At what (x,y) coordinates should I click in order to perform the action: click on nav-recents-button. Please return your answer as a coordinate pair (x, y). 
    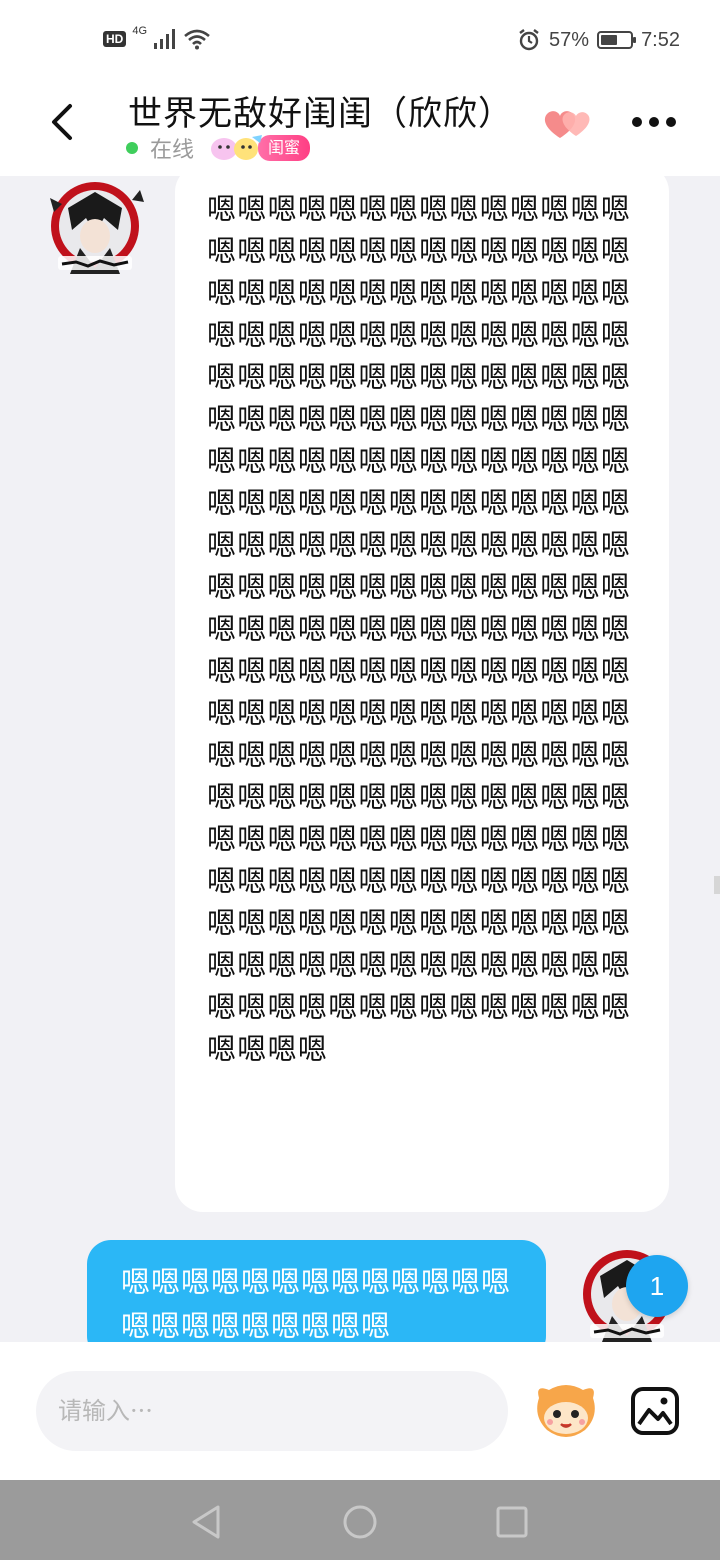
    Looking at the image, I should click on (512, 1522).